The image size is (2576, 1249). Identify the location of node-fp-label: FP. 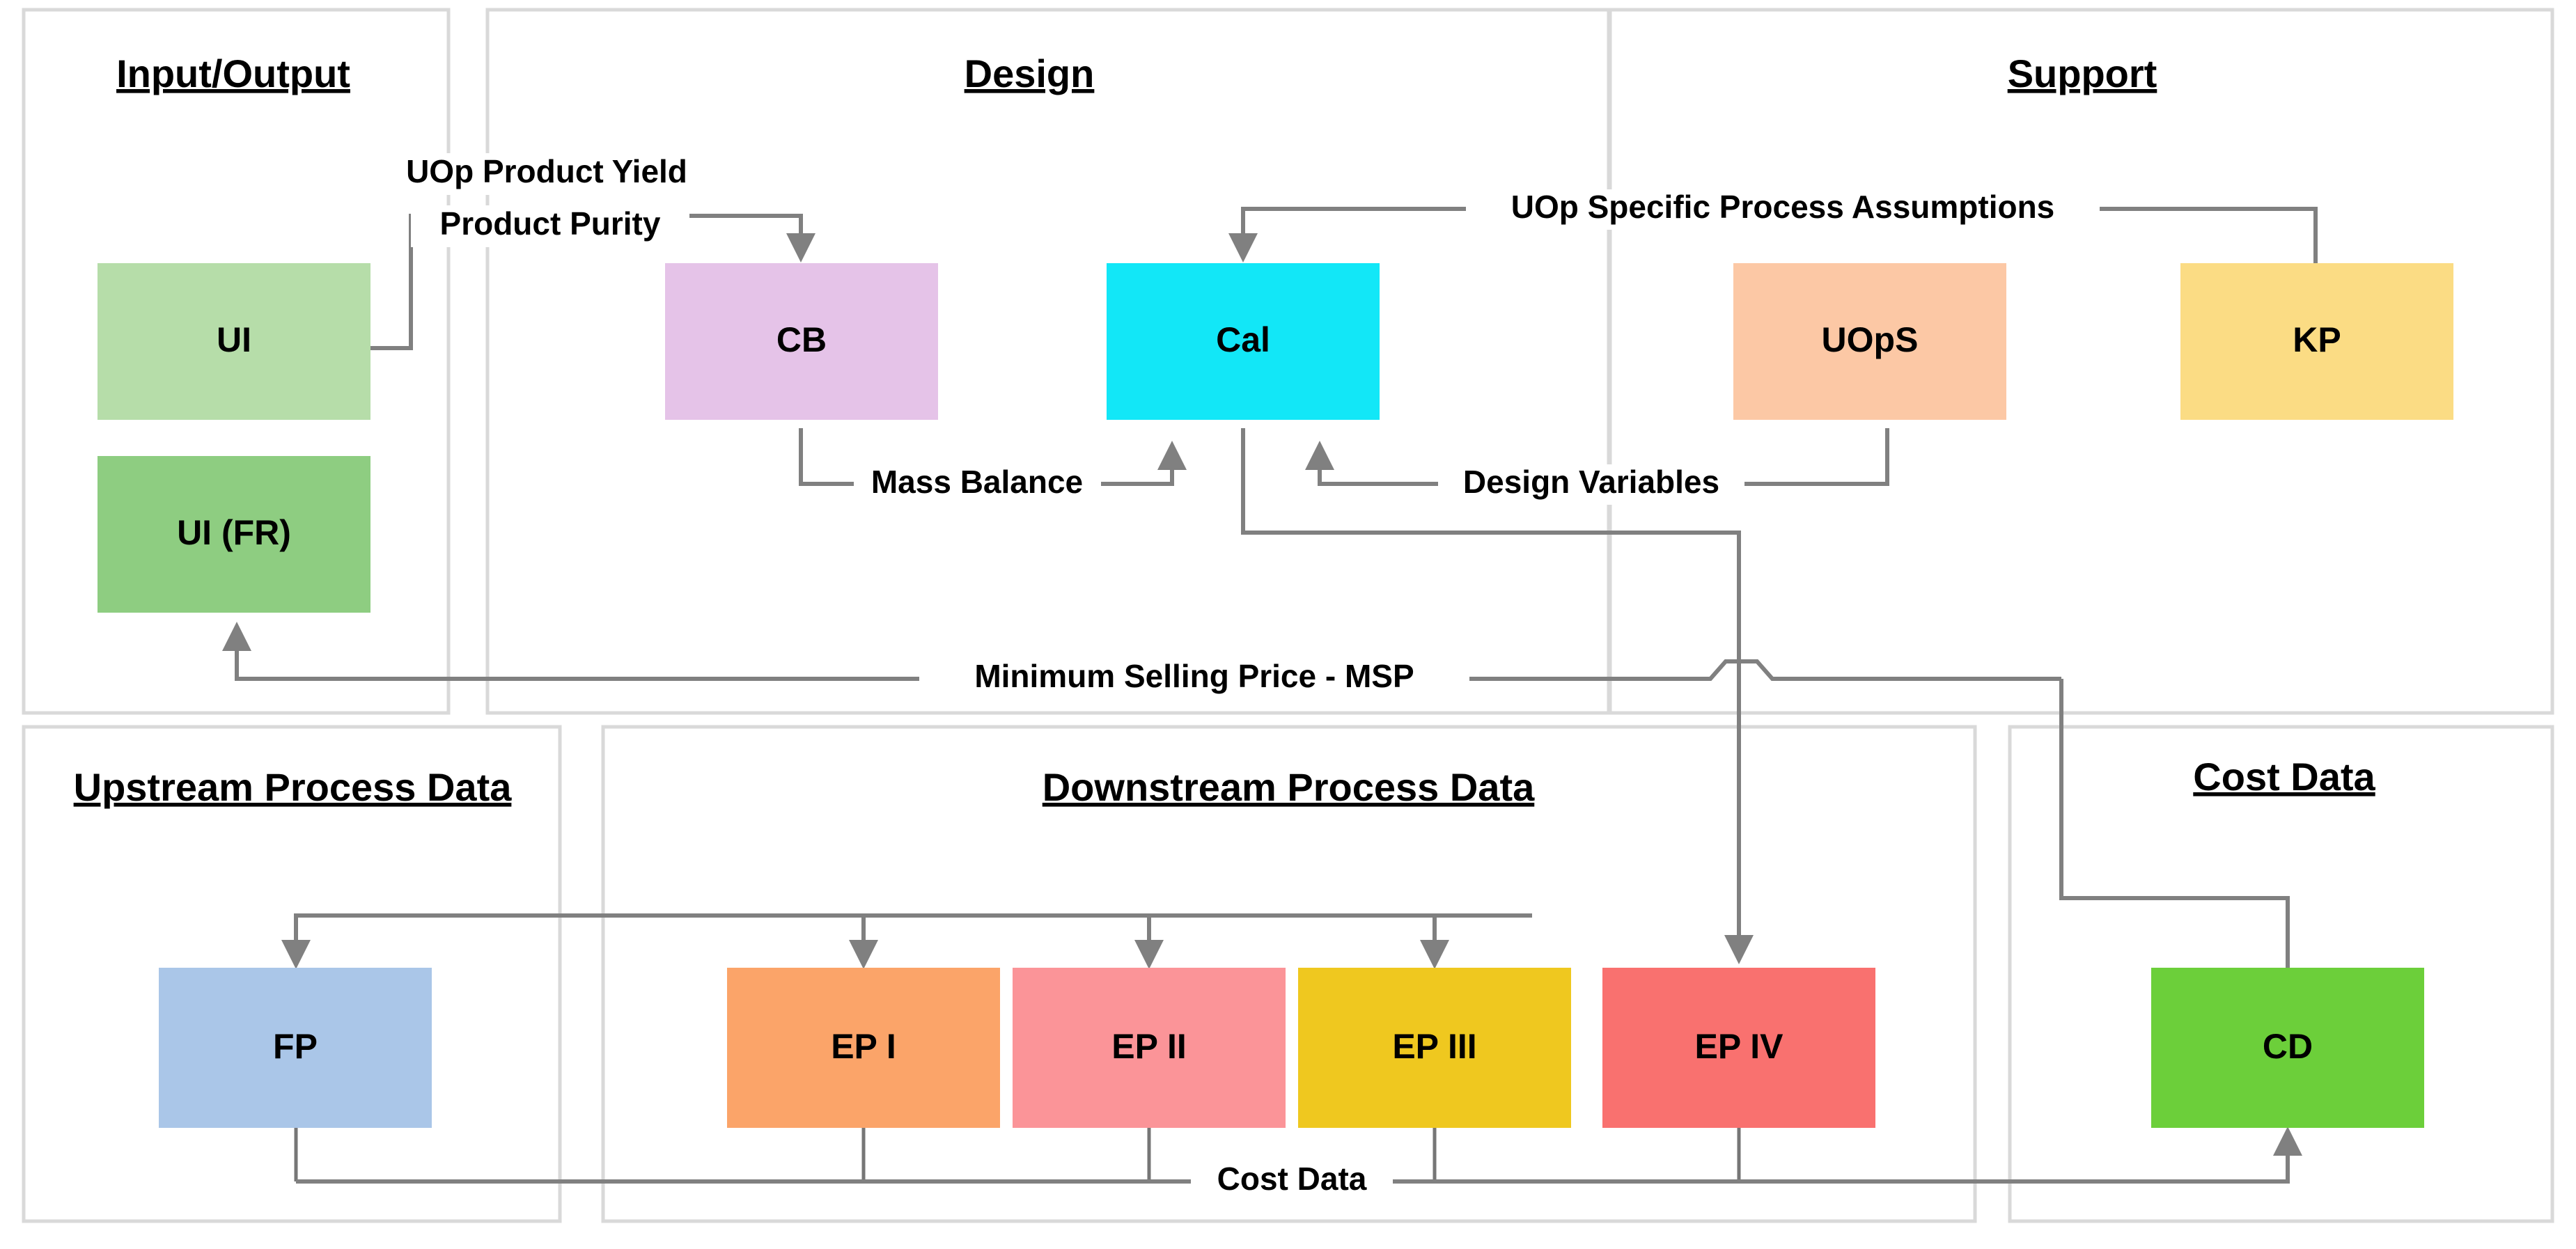
(295, 1046).